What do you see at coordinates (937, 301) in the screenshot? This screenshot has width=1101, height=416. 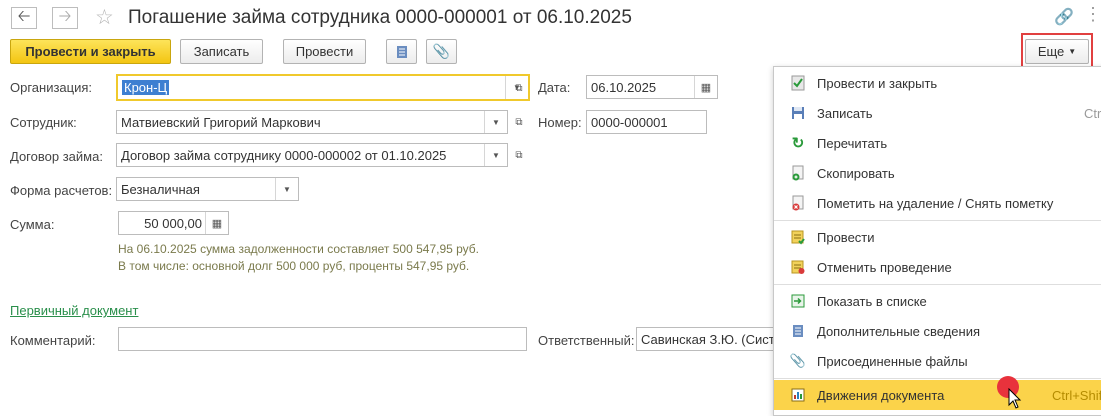 I see `menu-item-show-in-list: Показать в списке` at bounding box center [937, 301].